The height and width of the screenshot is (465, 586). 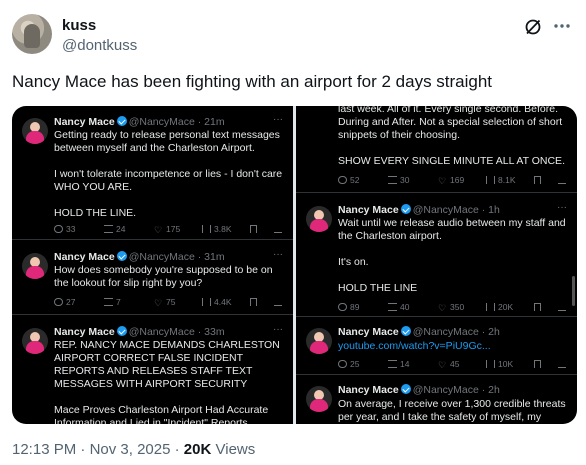 I want to click on reply-button: 52, so click(x=348, y=180).